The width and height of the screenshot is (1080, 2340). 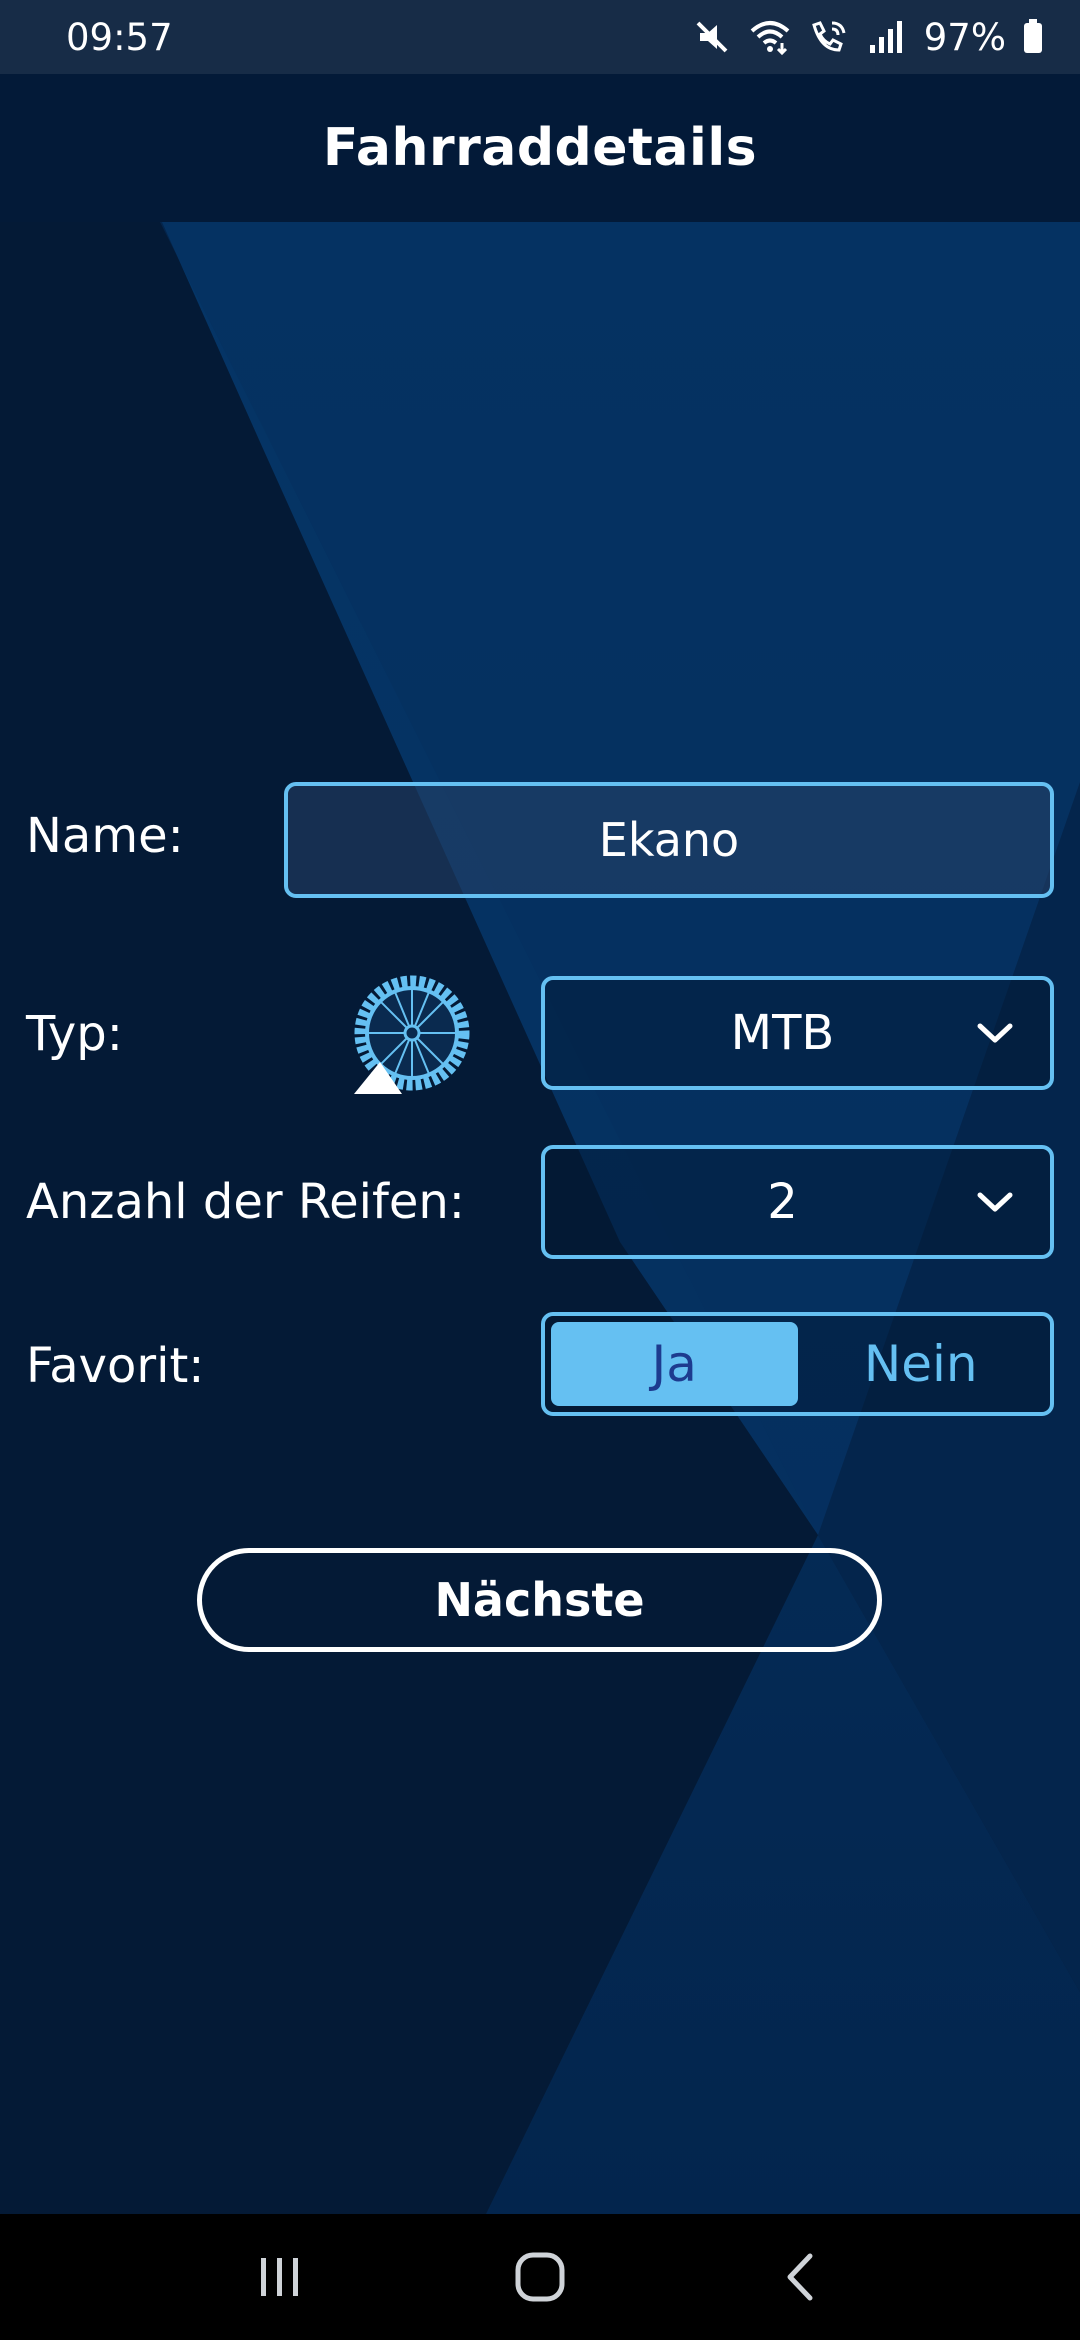 What do you see at coordinates (115, 1366) in the screenshot?
I see `favorite-label: Favorit:` at bounding box center [115, 1366].